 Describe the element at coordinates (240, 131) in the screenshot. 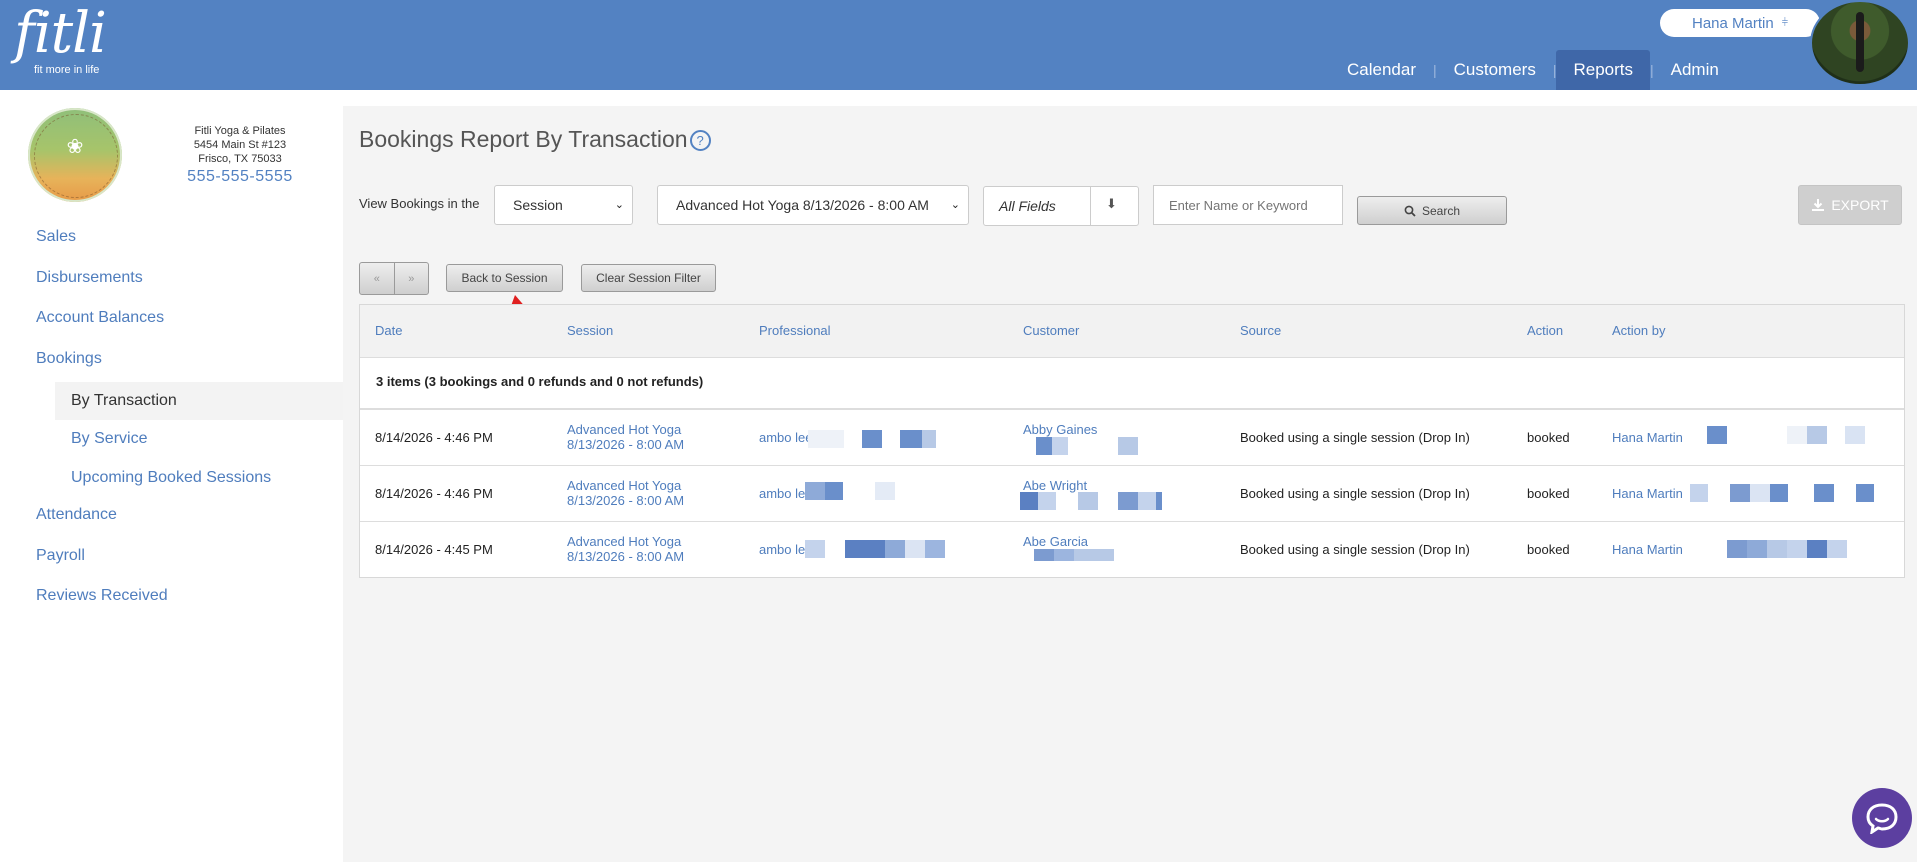

I see `studio-name: Fitli Yoga & Pilates` at that location.